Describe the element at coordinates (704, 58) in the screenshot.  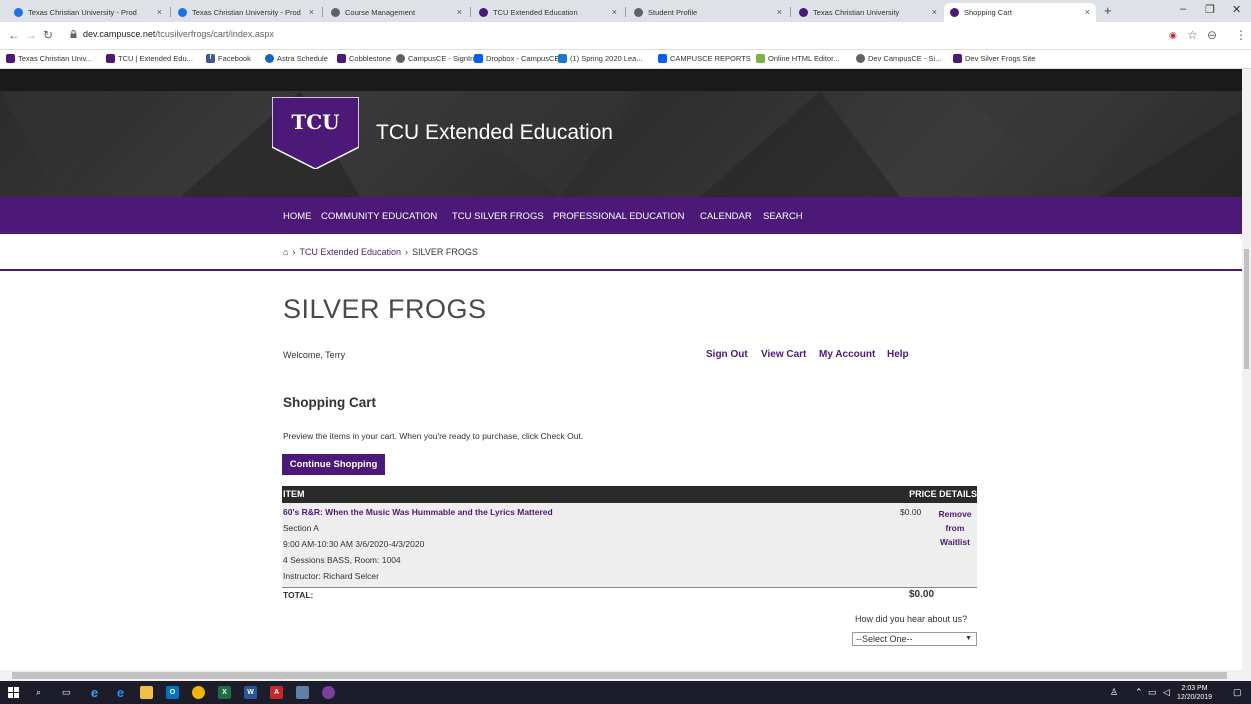
I see `bookmark-item: CAMPUSCE REPORTS` at that location.